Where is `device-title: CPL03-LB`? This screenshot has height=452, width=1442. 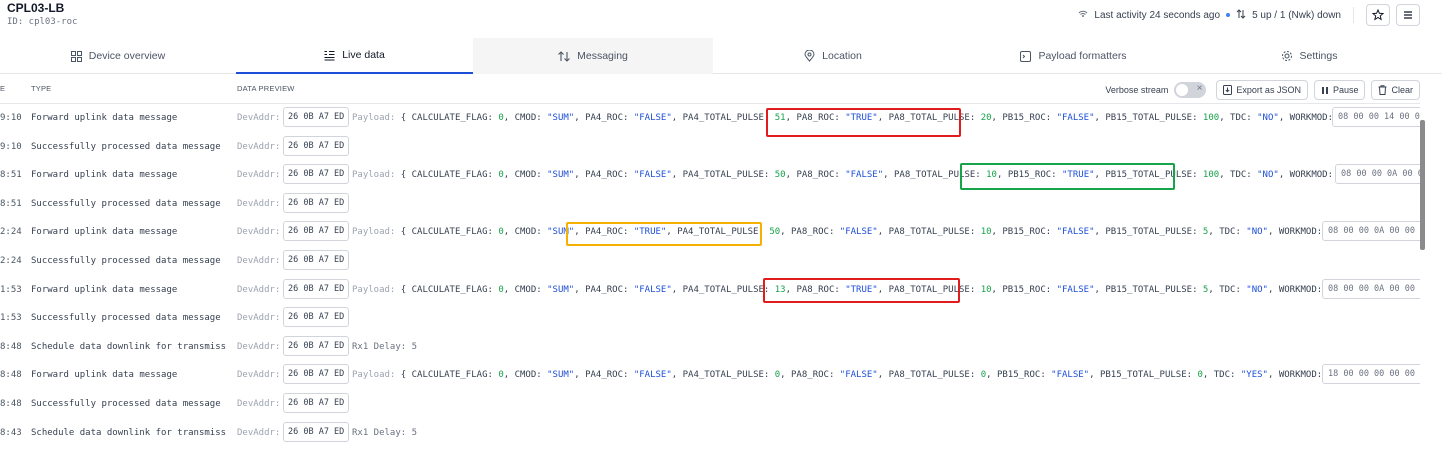
device-title: CPL03-LB is located at coordinates (36, 8).